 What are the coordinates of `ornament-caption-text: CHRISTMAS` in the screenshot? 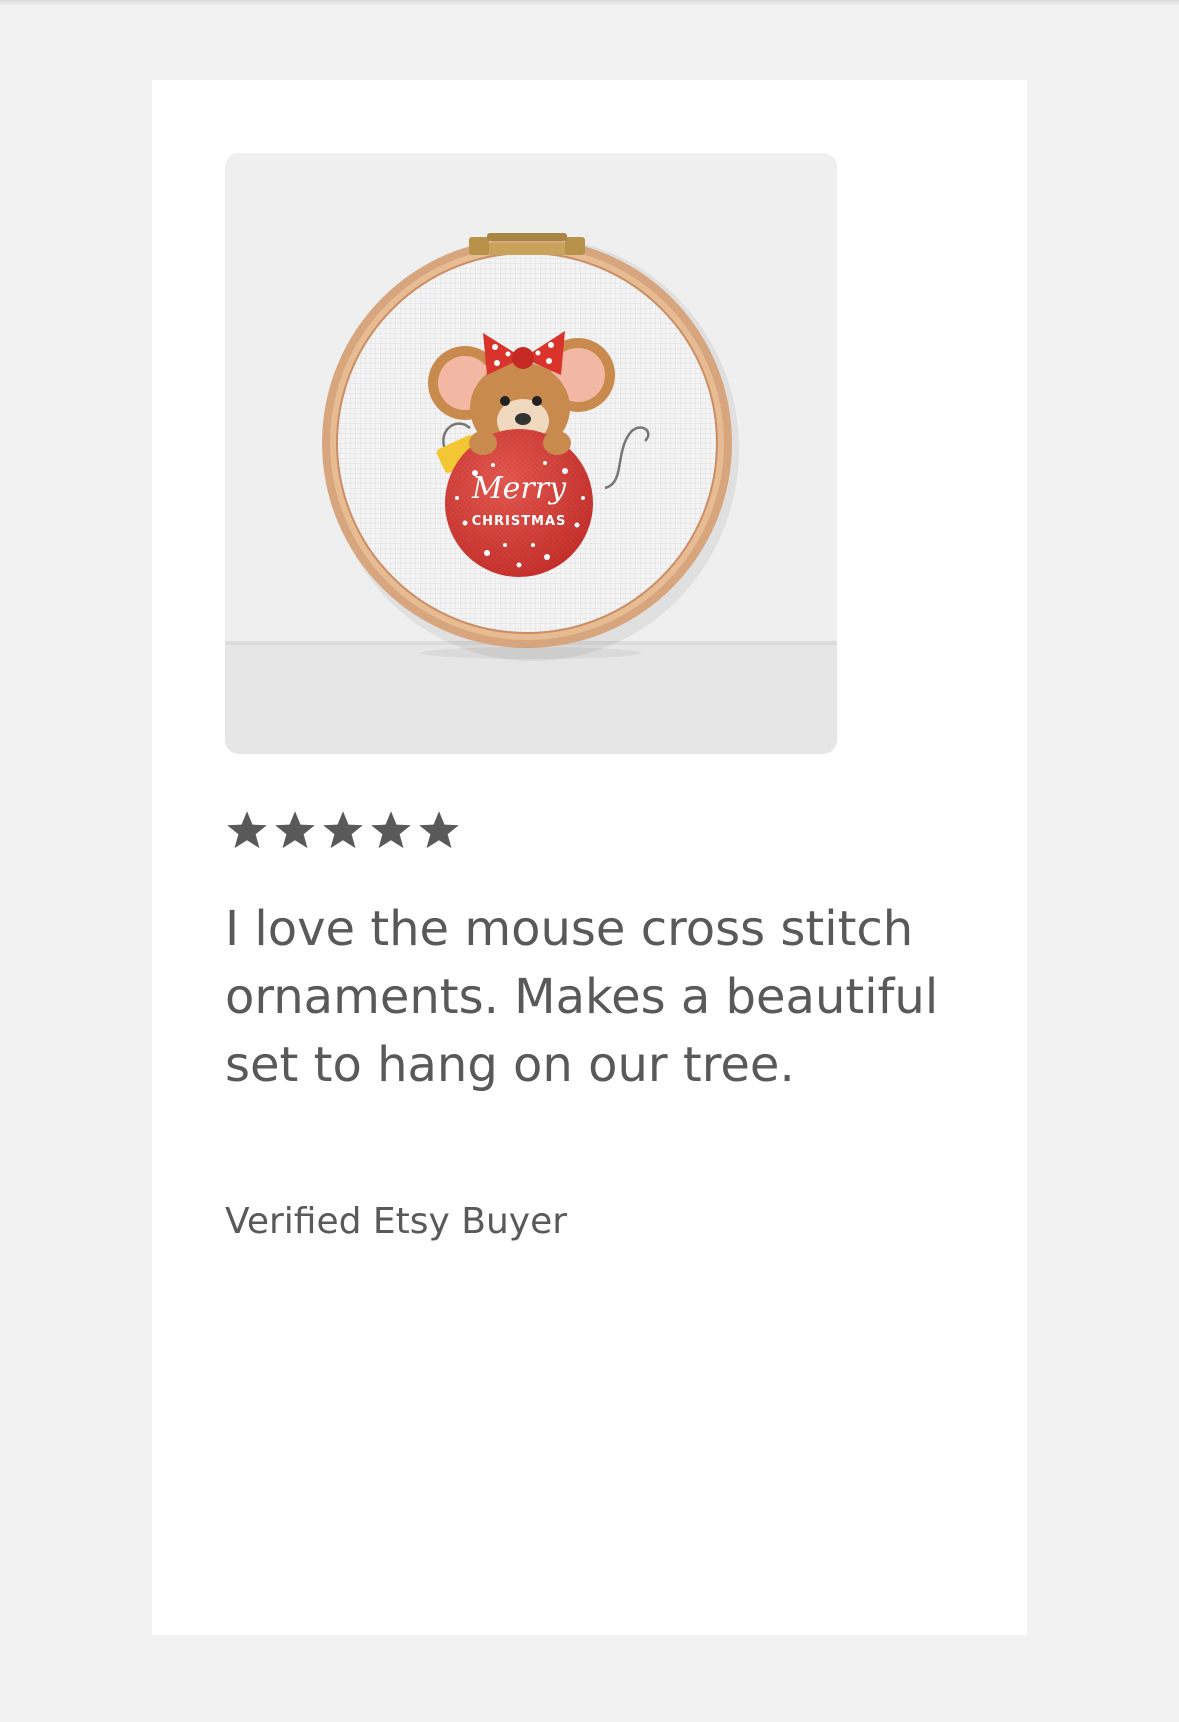 It's located at (519, 521).